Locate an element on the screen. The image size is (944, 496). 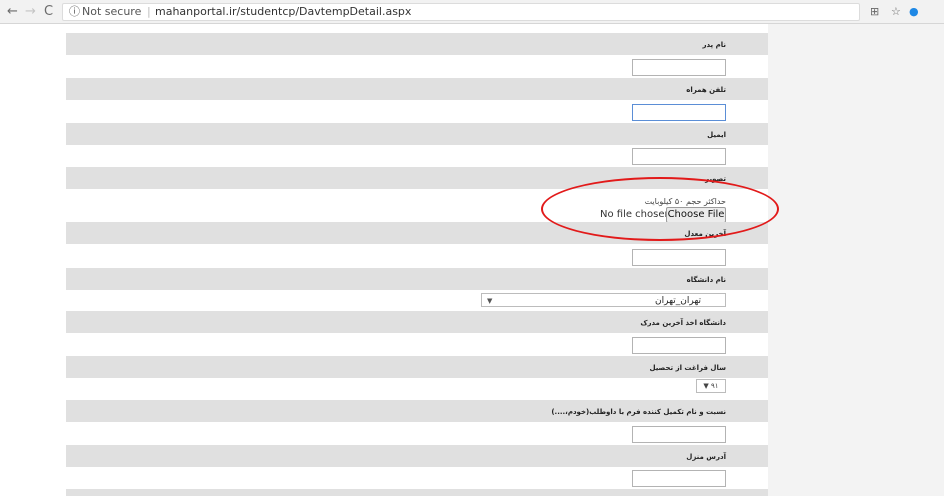
graduation-year-select: ▼ ۹۱ is located at coordinates (711, 386).